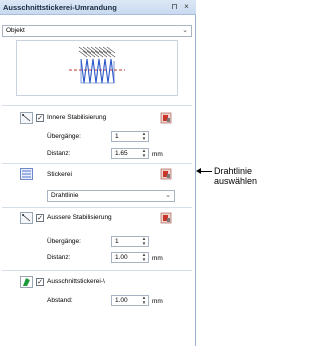 The height and width of the screenshot is (346, 320). What do you see at coordinates (65, 195) in the screenshot?
I see `stickerei-type-value: Drahtlinie` at bounding box center [65, 195].